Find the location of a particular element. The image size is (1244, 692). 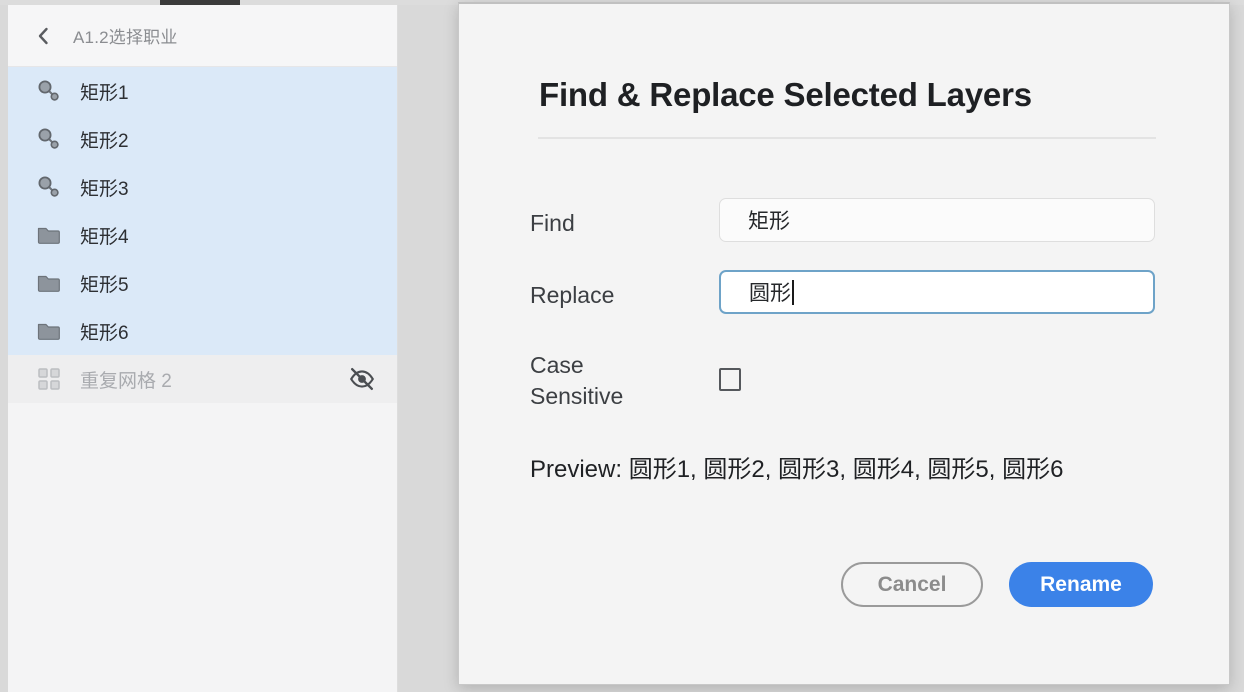

dialog-divider is located at coordinates (847, 138).